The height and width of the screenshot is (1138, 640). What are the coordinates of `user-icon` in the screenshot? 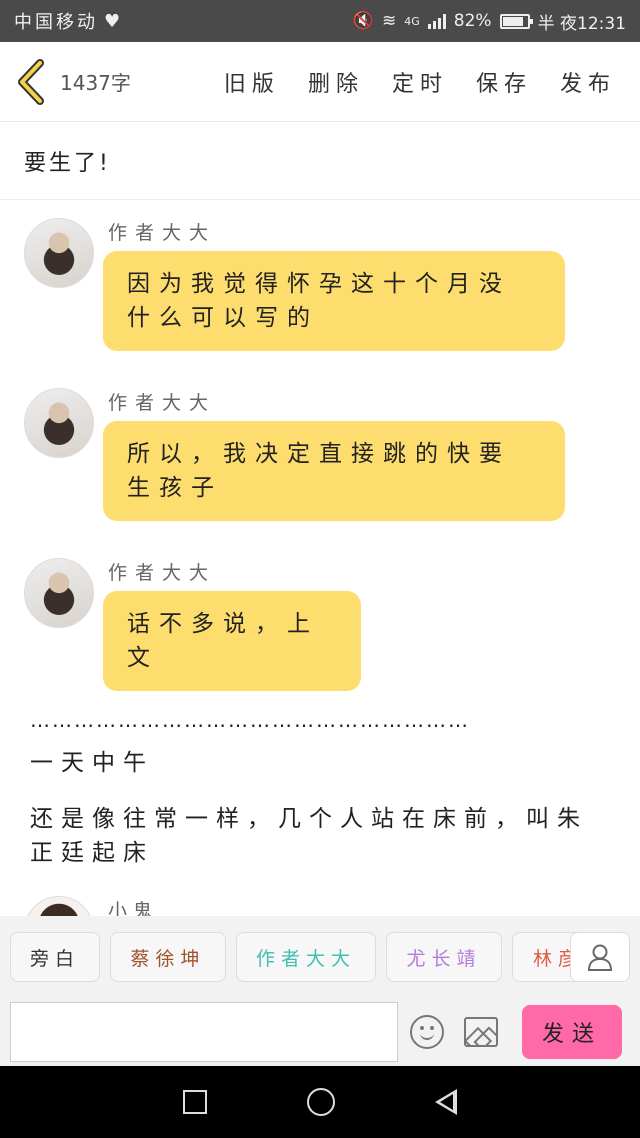 It's located at (600, 957).